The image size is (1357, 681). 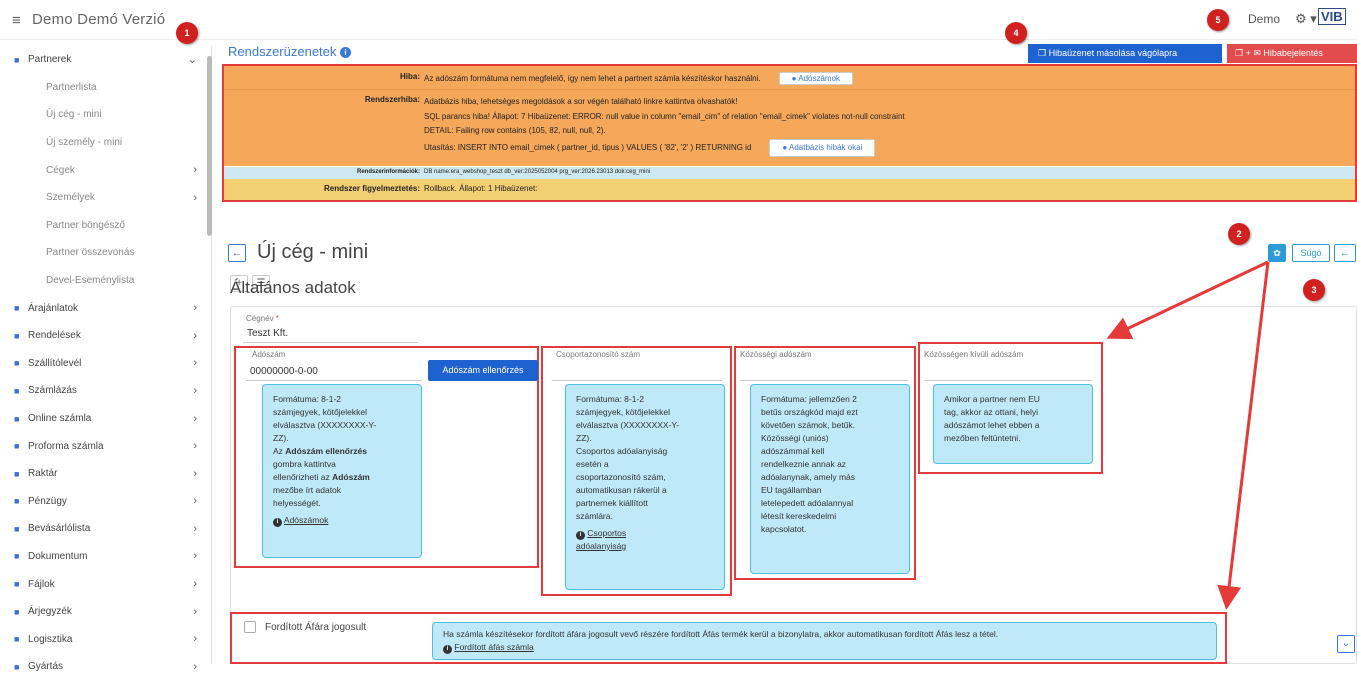 What do you see at coordinates (105, 308) in the screenshot?
I see `sidebar-item-9: ■ Árajánlatok ›` at bounding box center [105, 308].